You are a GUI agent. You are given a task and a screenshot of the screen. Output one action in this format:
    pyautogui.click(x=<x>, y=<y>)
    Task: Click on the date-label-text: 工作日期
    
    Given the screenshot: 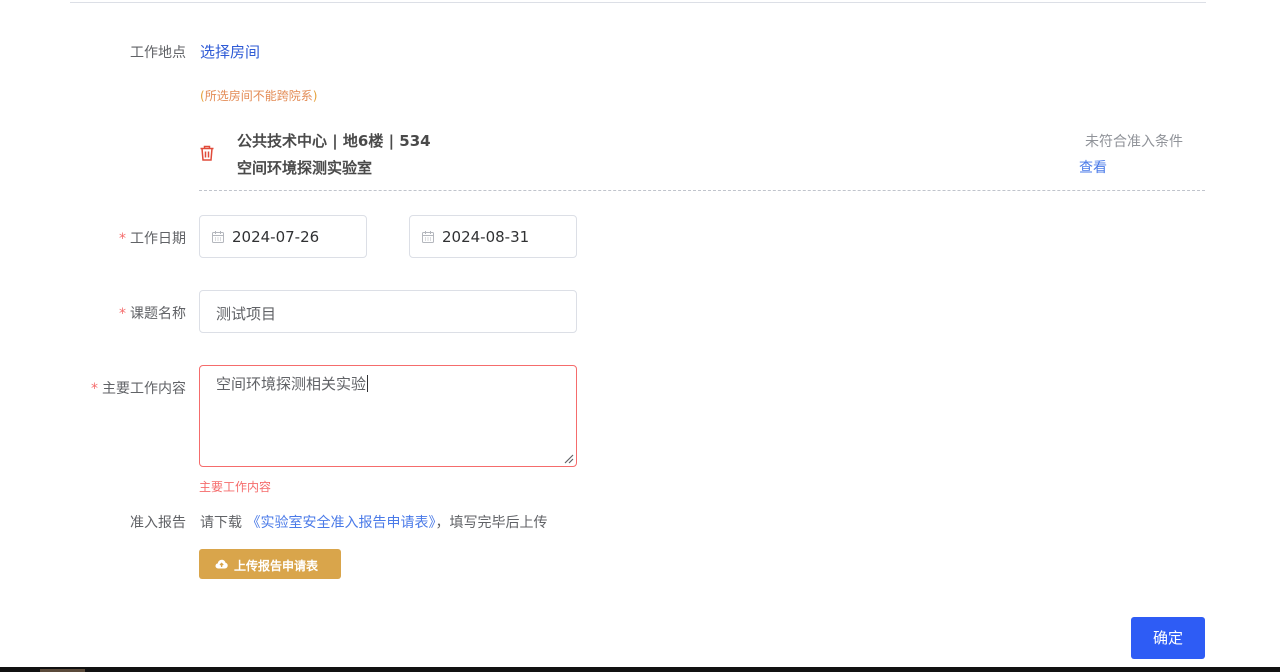 What is the action you would take?
    pyautogui.click(x=158, y=239)
    